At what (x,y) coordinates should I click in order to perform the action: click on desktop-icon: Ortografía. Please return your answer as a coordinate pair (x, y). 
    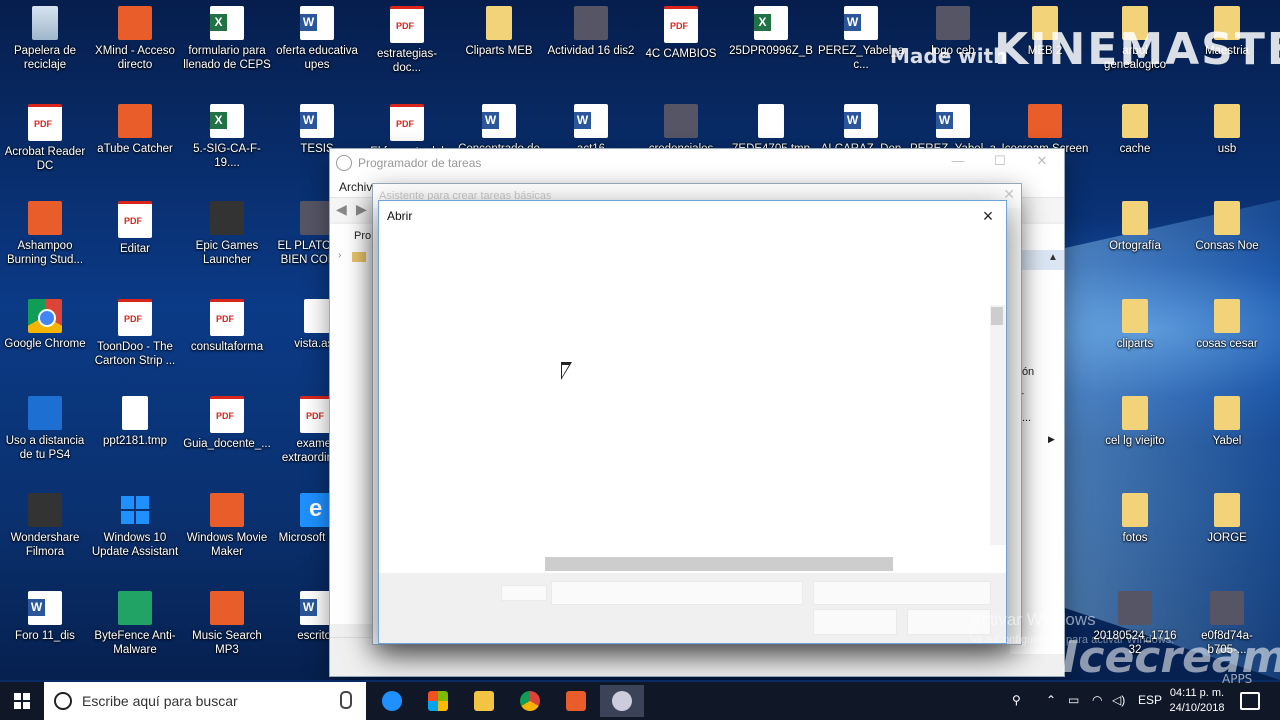
    Looking at the image, I should click on (1135, 227).